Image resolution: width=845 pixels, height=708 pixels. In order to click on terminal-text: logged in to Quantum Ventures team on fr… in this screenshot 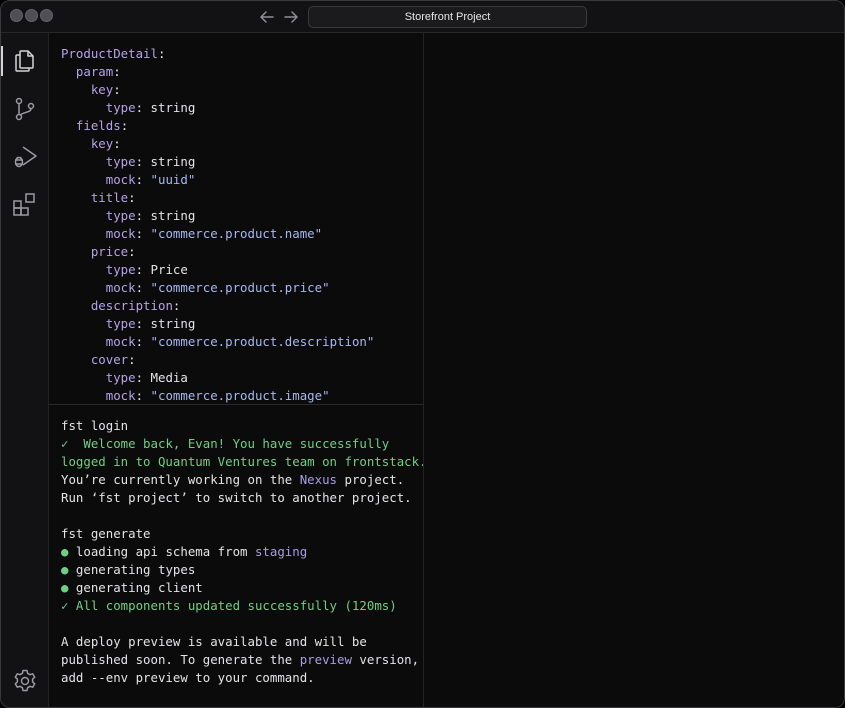, I will do `click(242, 461)`.